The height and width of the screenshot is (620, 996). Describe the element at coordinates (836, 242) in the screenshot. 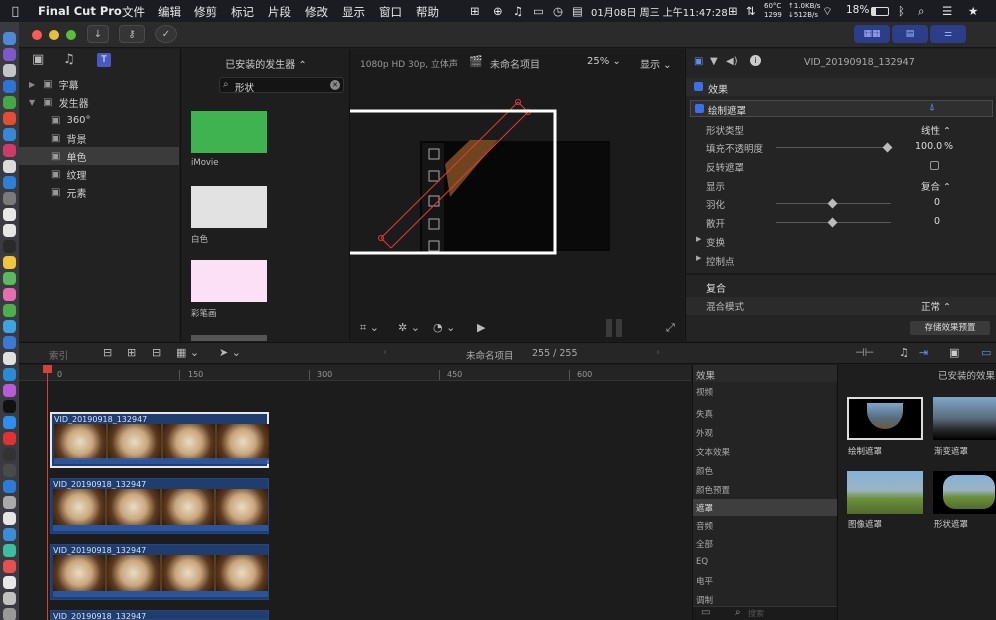

I see `prop-transform: ▶ 变换` at that location.